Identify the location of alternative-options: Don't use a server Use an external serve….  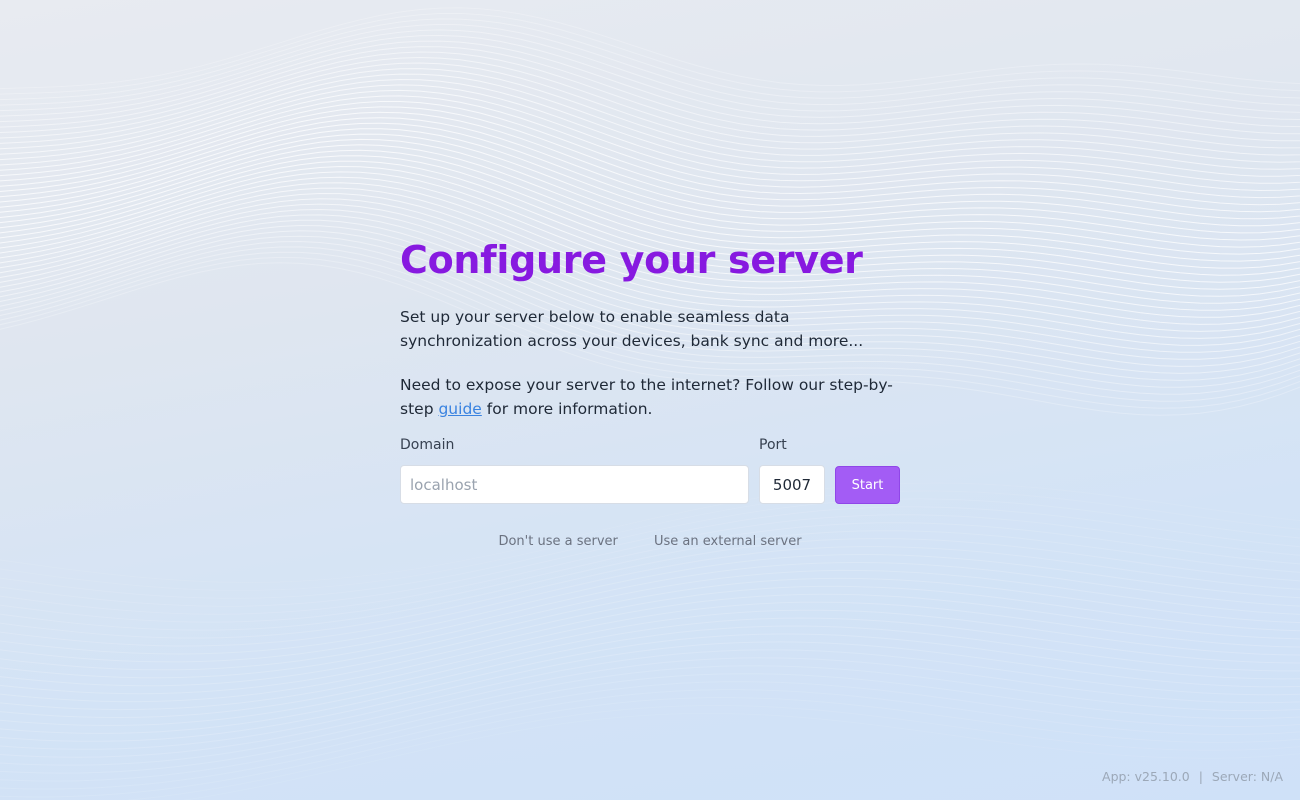
(650, 541).